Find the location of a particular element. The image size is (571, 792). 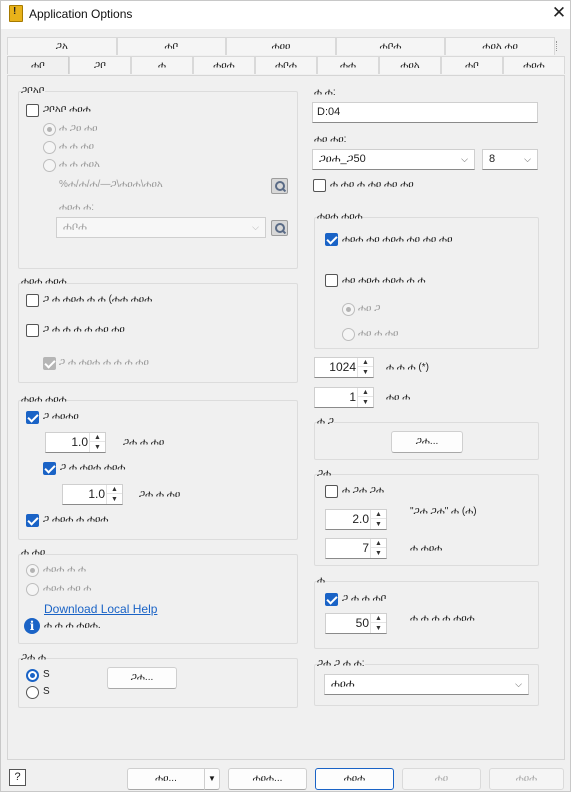

right-group-c-spin-1: 2.0 ▲ ▼ is located at coordinates (356, 519).